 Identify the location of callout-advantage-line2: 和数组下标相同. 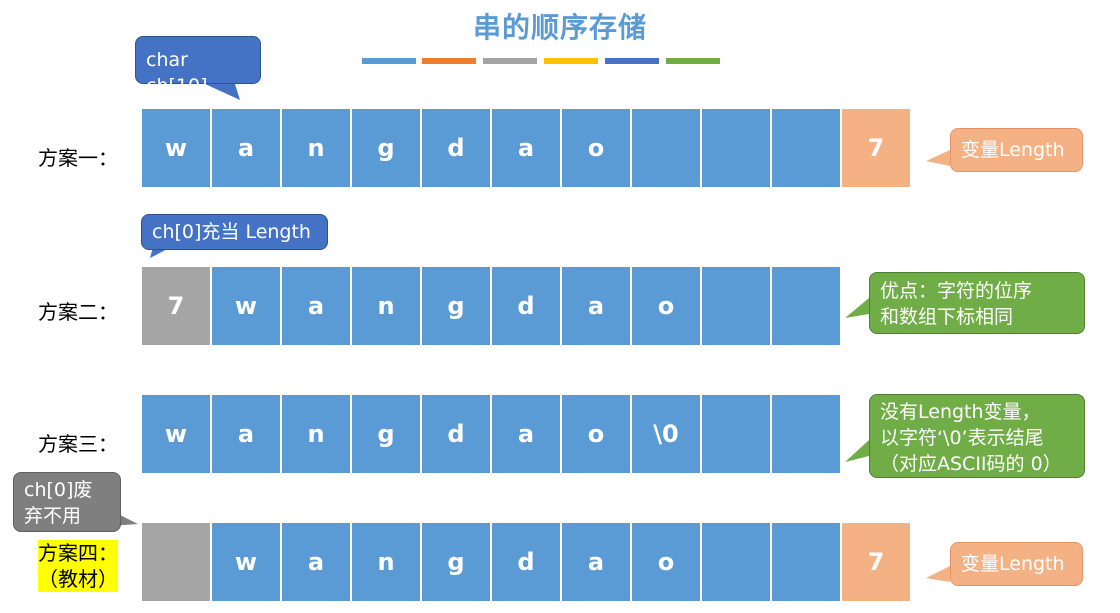
(947, 317).